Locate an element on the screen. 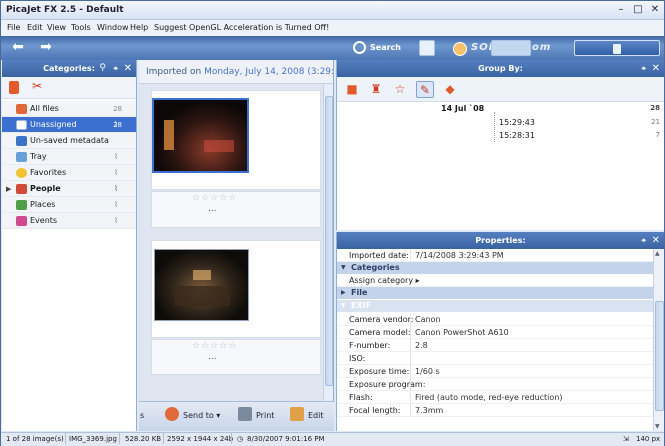 This screenshot has width=665, height=446. menu-view: View is located at coordinates (56, 27).